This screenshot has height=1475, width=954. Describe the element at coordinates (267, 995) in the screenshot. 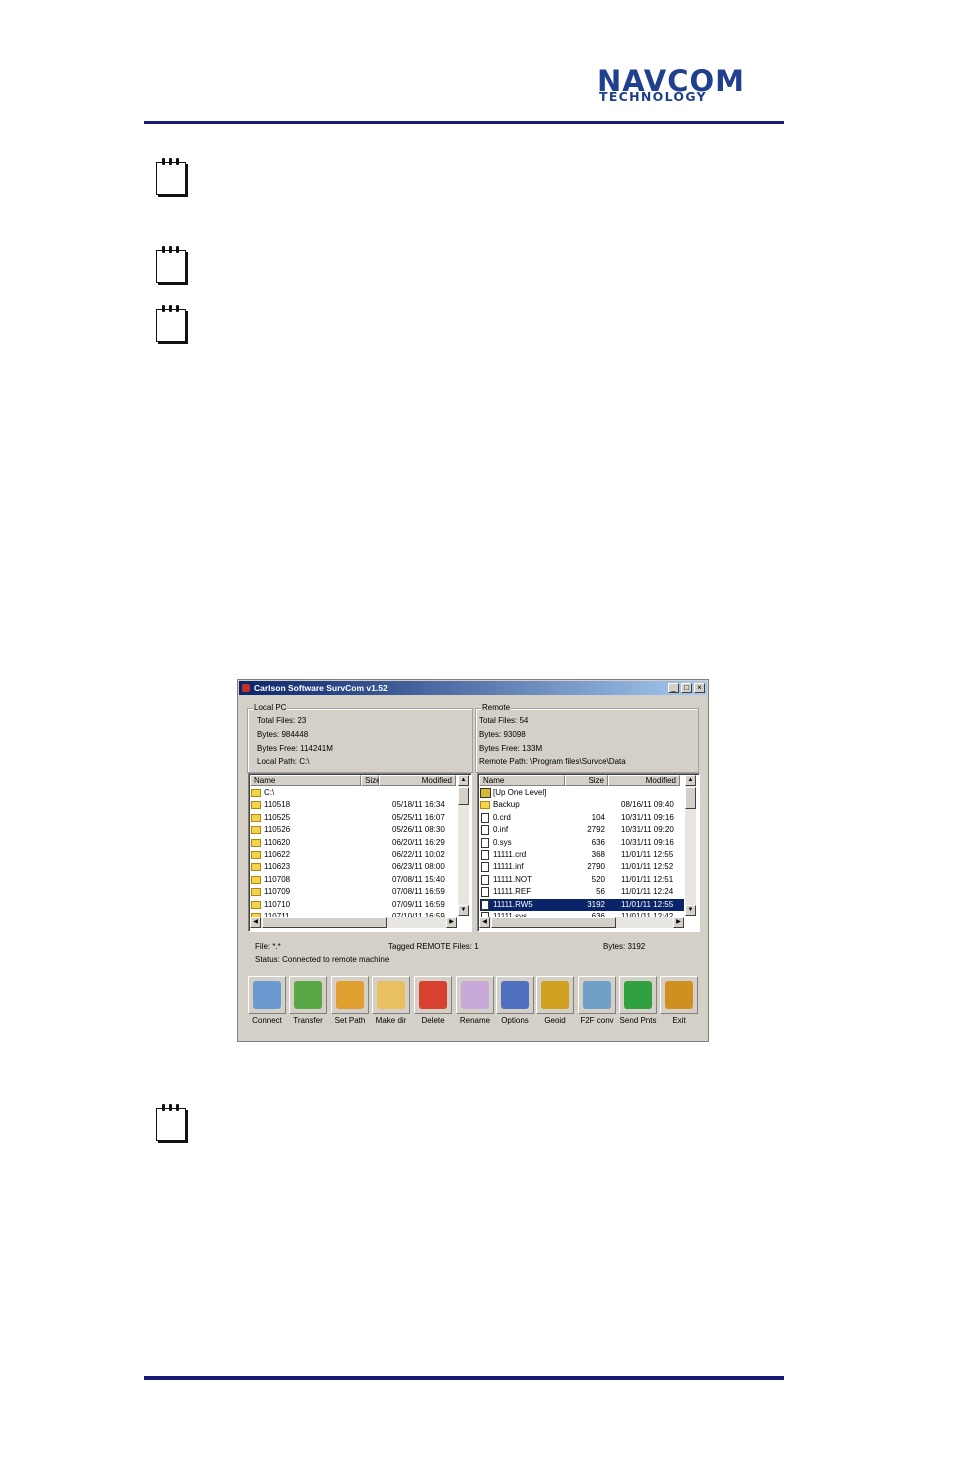

I see `connect-button` at that location.